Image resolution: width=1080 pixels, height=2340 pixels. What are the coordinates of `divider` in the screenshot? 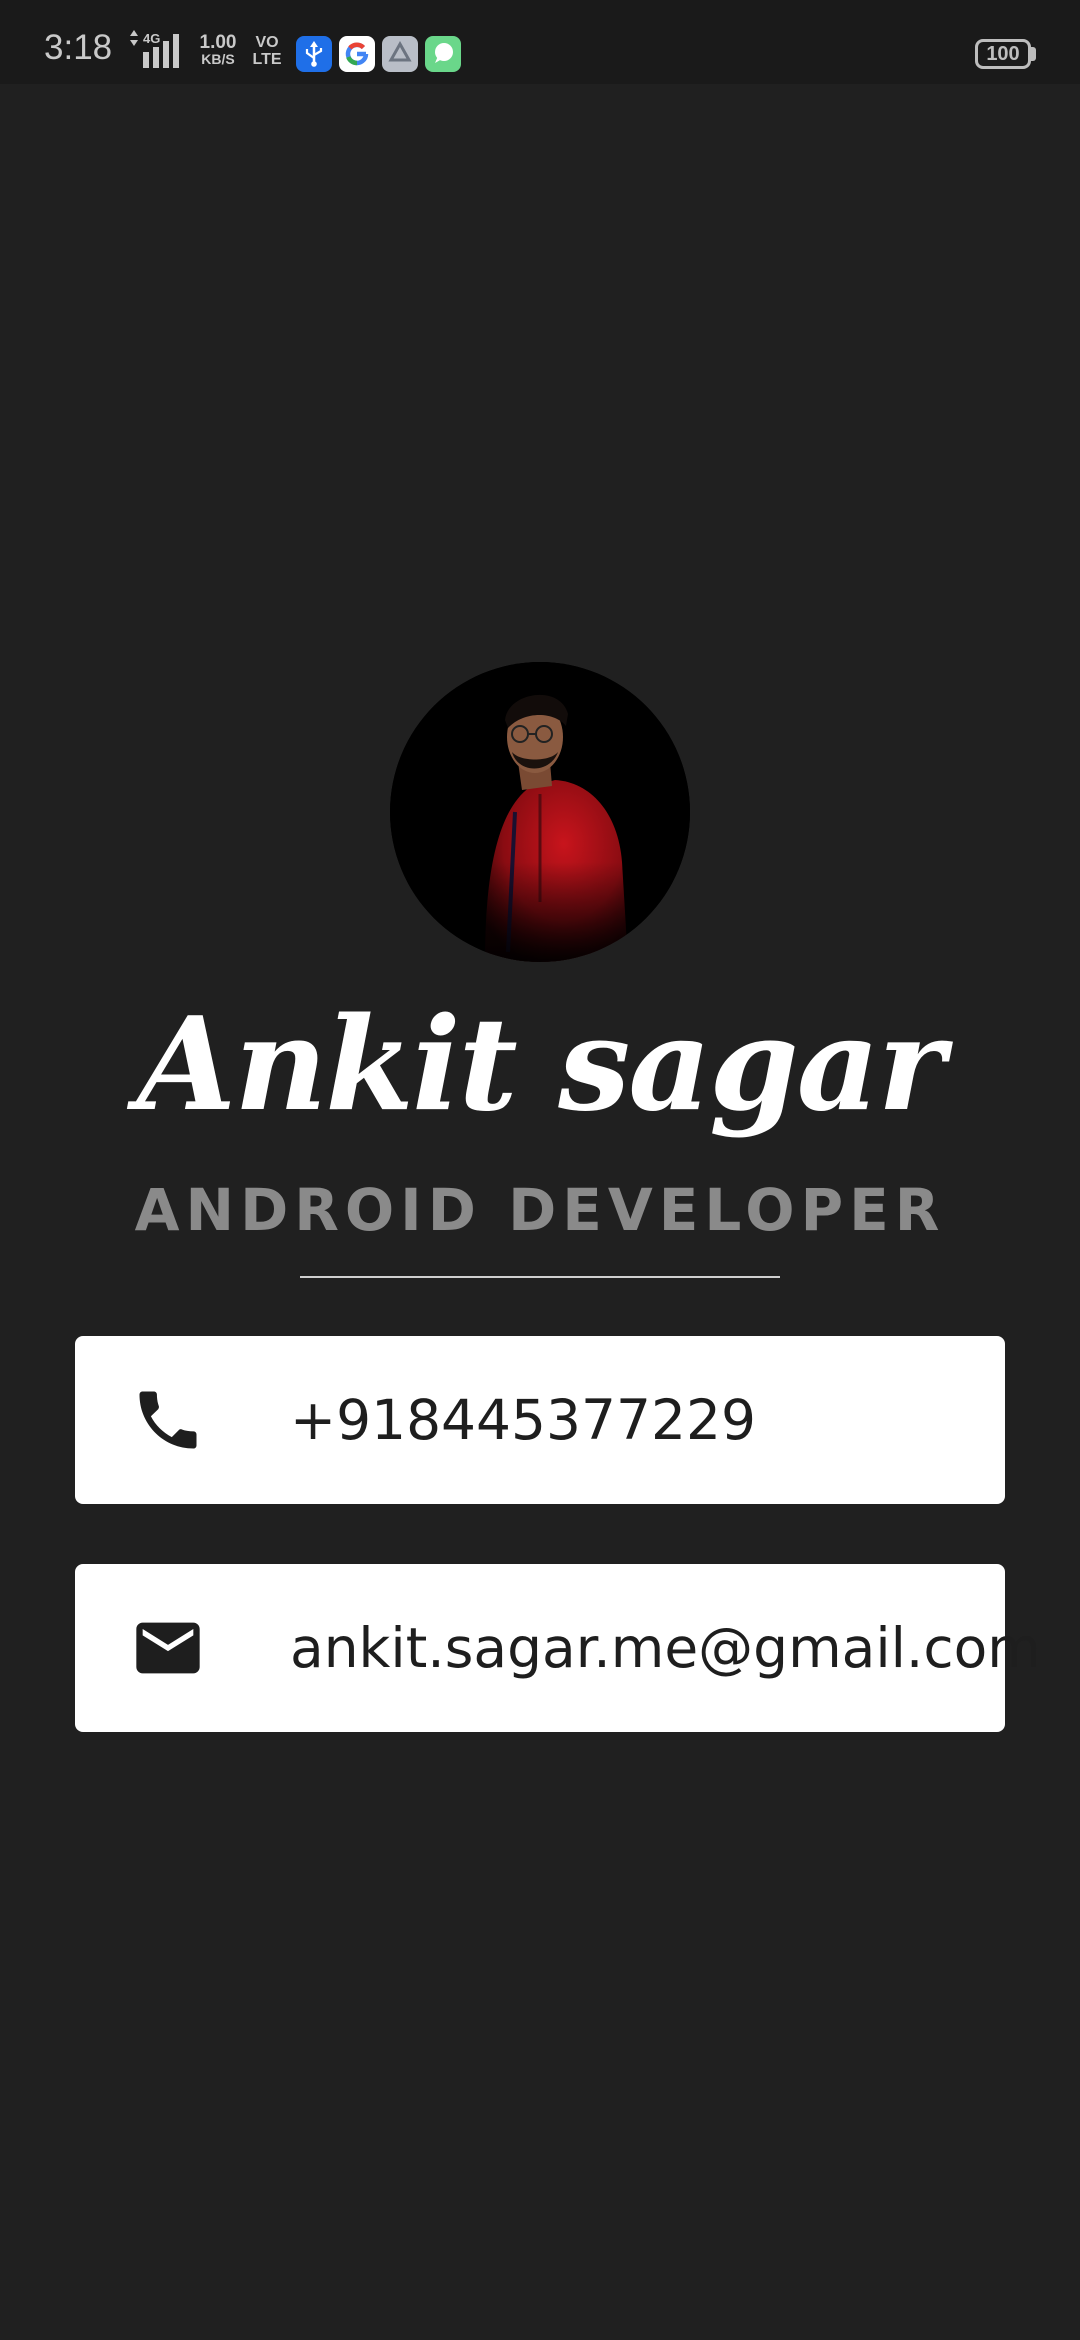 It's located at (540, 1277).